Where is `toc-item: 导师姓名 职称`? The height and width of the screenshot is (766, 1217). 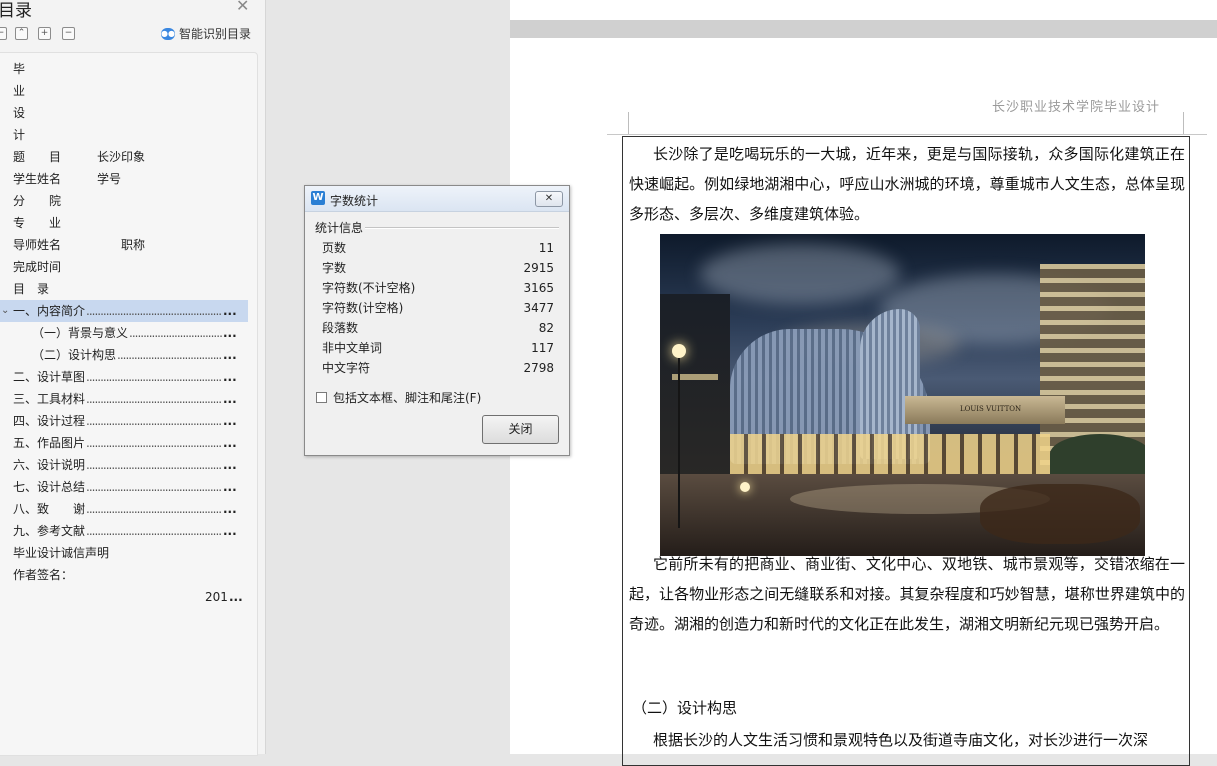
toc-item: 导师姓名 职称 is located at coordinates (124, 245).